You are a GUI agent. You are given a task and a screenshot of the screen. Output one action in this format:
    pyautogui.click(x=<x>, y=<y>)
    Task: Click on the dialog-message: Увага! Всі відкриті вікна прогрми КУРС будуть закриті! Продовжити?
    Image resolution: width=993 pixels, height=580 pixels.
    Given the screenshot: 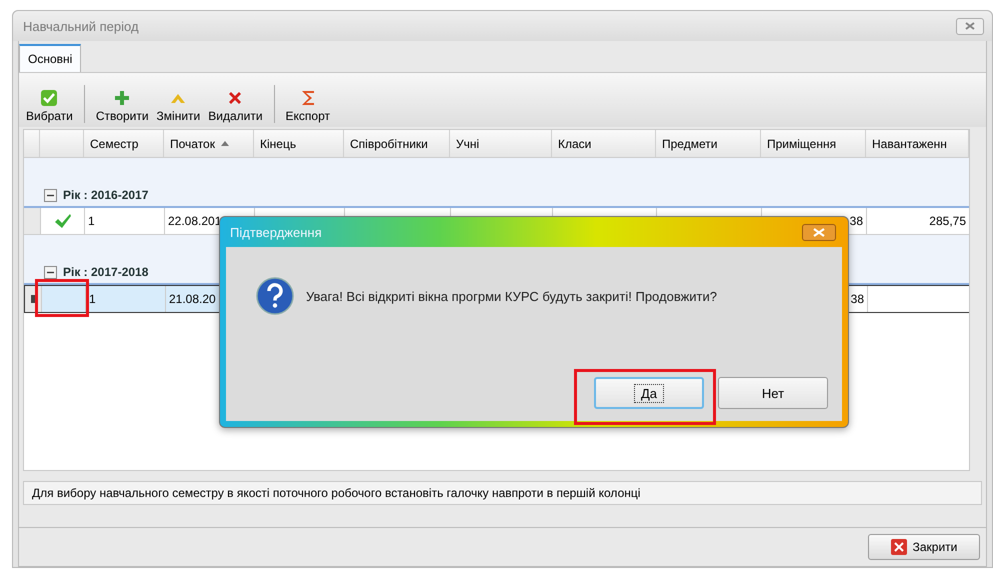 What is the action you would take?
    pyautogui.click(x=511, y=296)
    